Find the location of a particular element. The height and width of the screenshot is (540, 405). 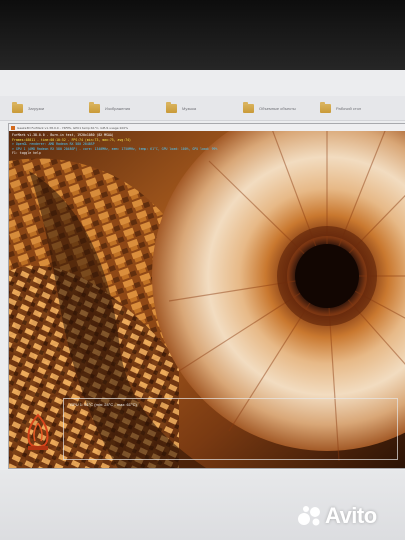

quick-access-label: Загрузки is located at coordinates (36, 108).